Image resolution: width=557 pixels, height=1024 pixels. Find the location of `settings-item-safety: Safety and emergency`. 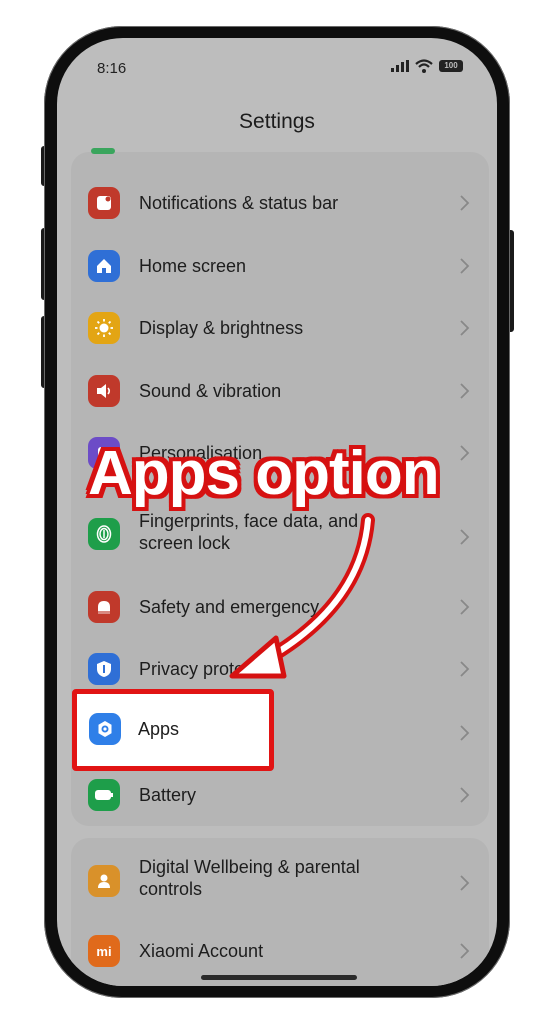

settings-item-safety: Safety and emergency is located at coordinates (280, 607).